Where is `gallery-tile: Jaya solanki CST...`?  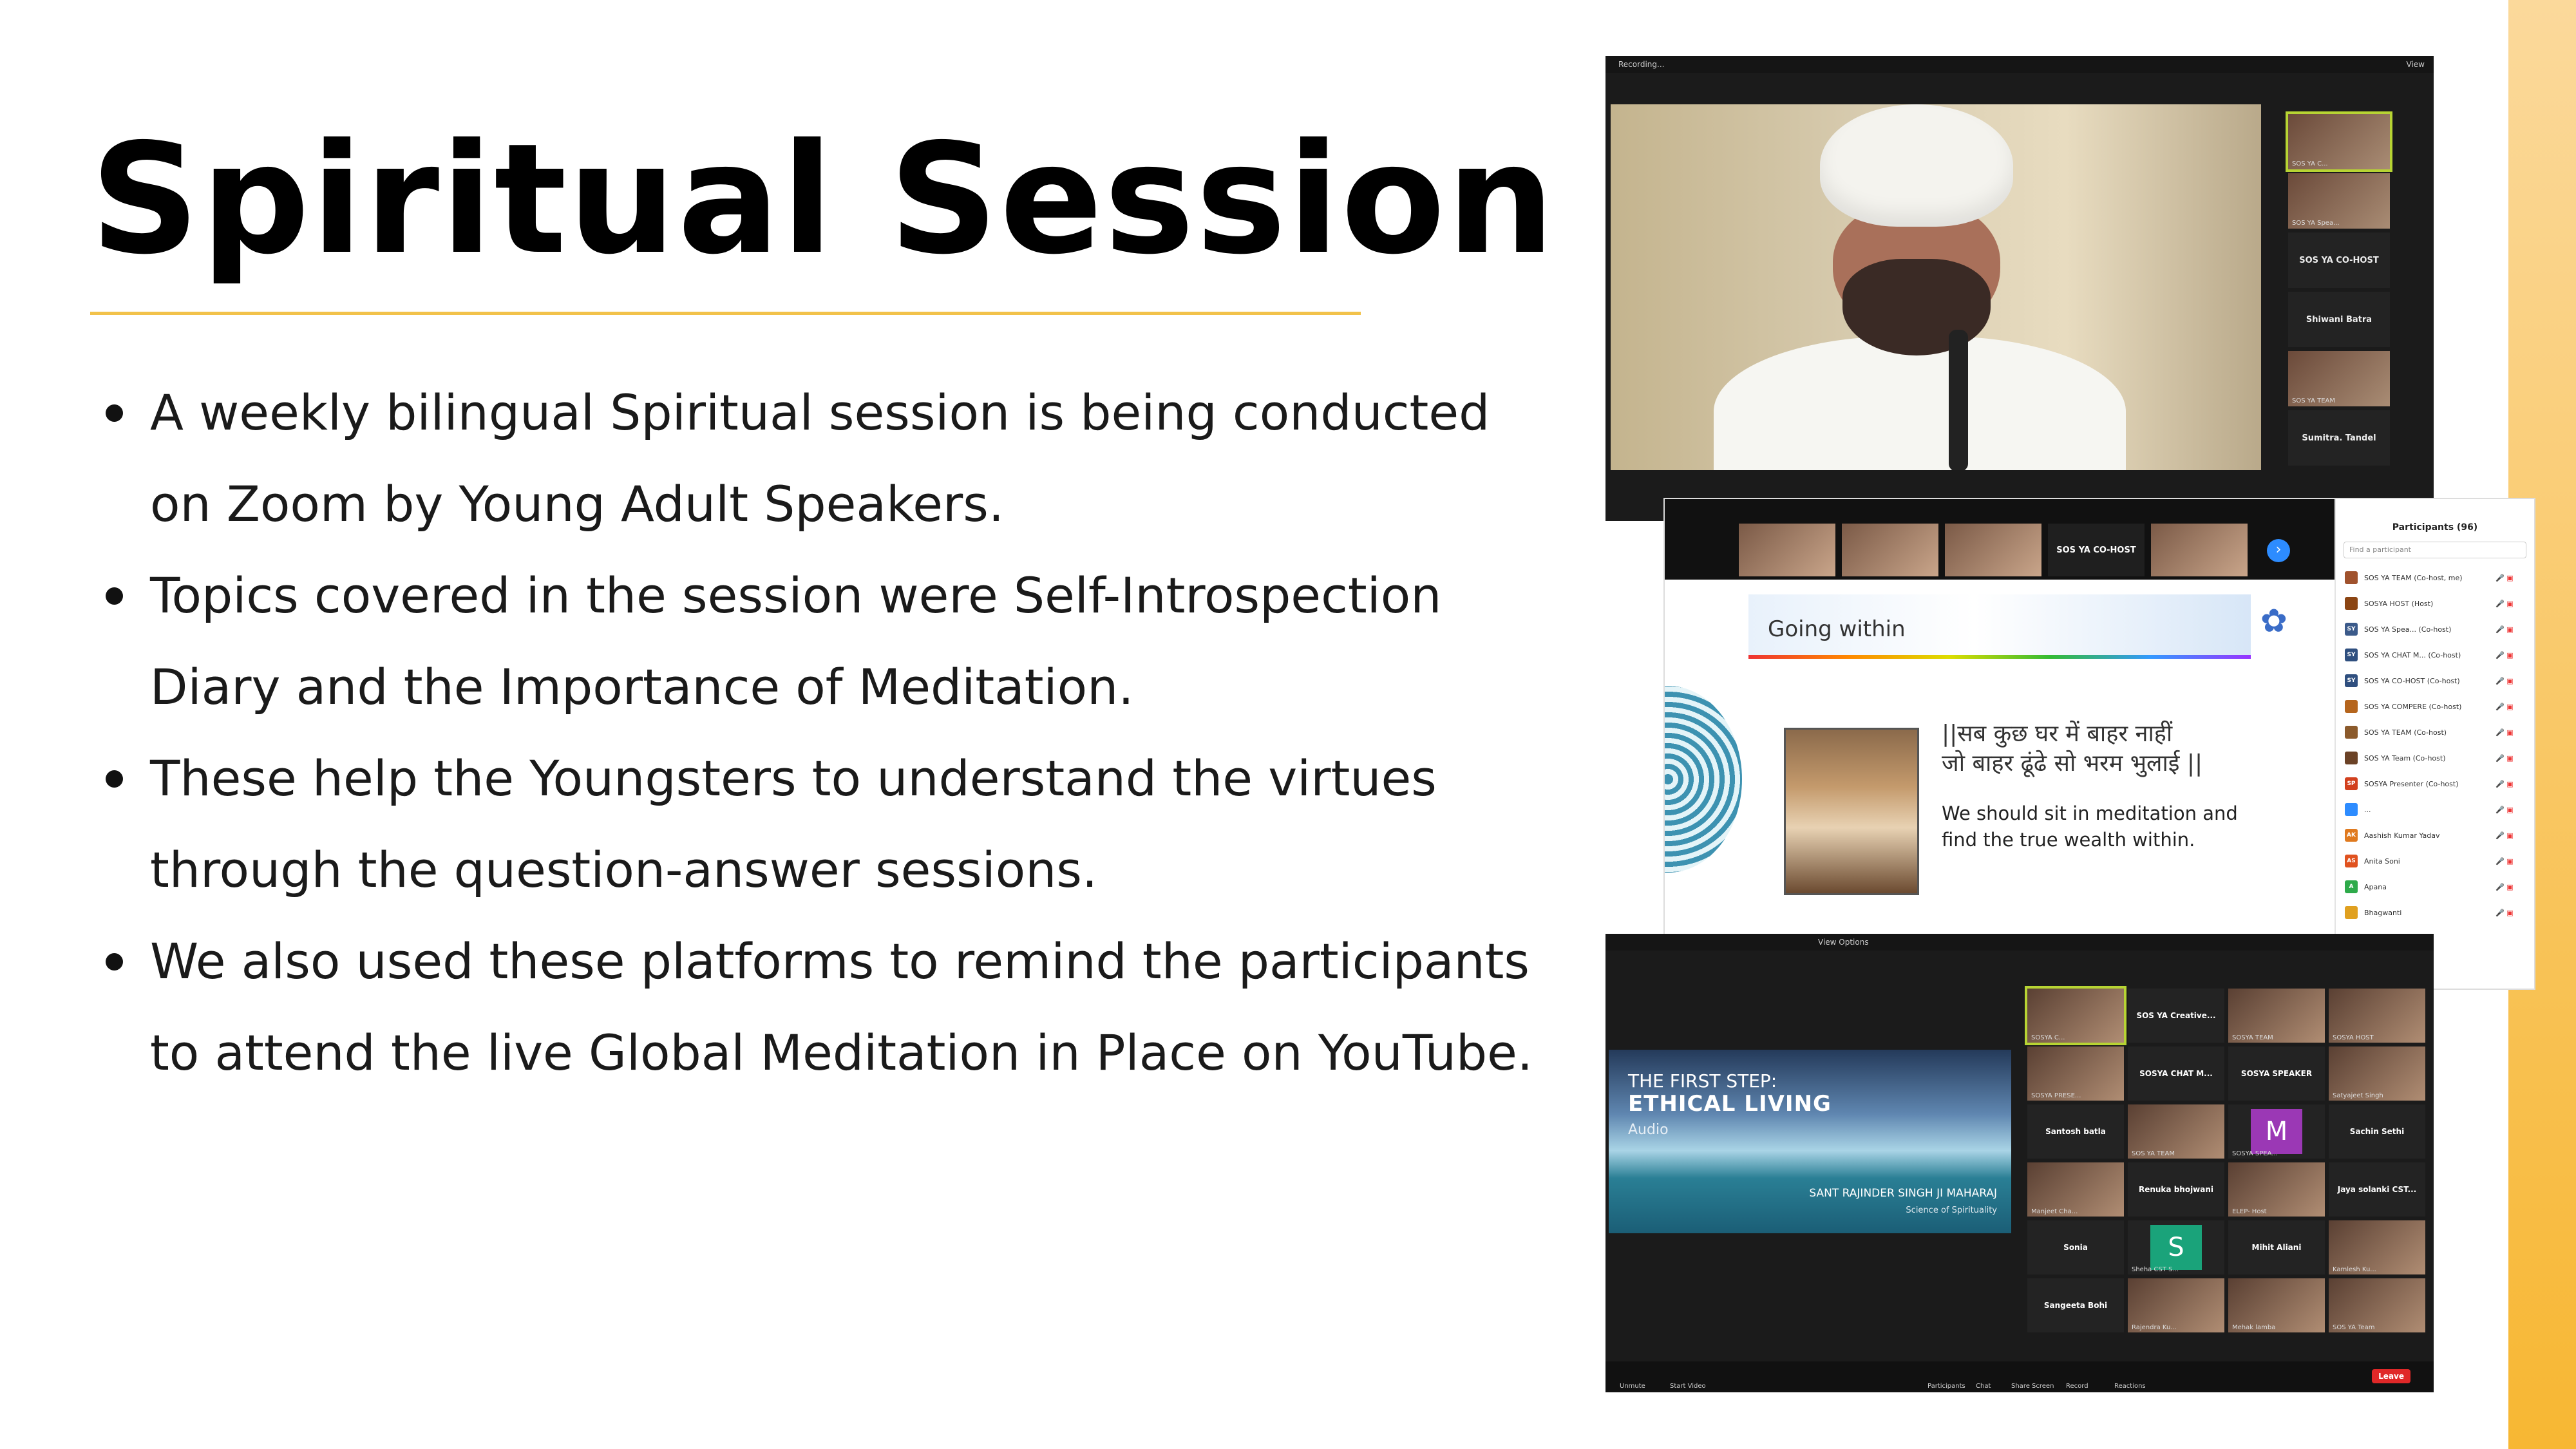
gallery-tile: Jaya solanki CST... is located at coordinates (2377, 1189).